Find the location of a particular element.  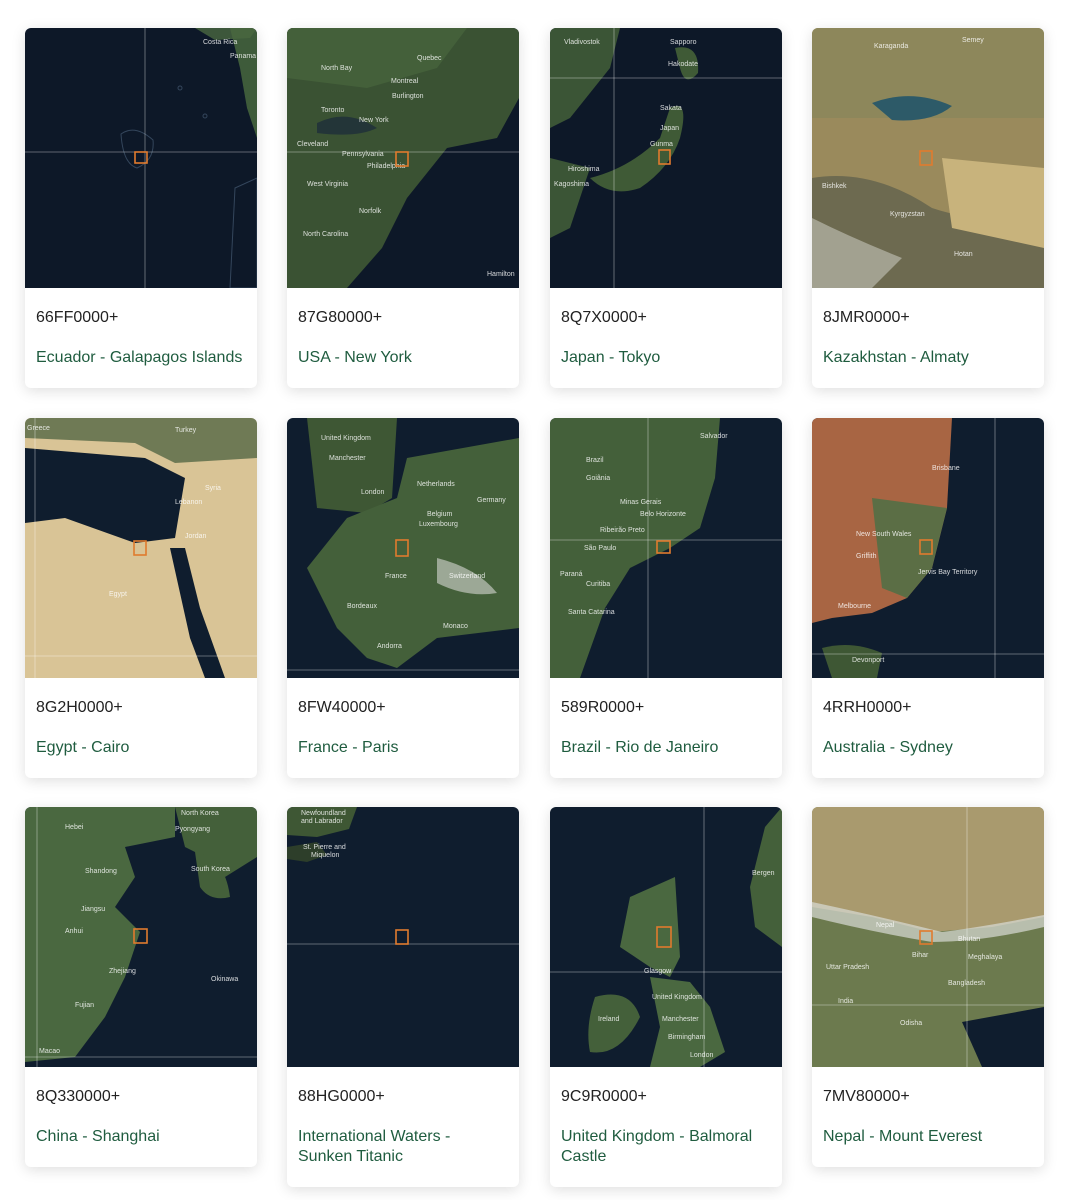

location-name-link: USA - New York is located at coordinates (403, 358).